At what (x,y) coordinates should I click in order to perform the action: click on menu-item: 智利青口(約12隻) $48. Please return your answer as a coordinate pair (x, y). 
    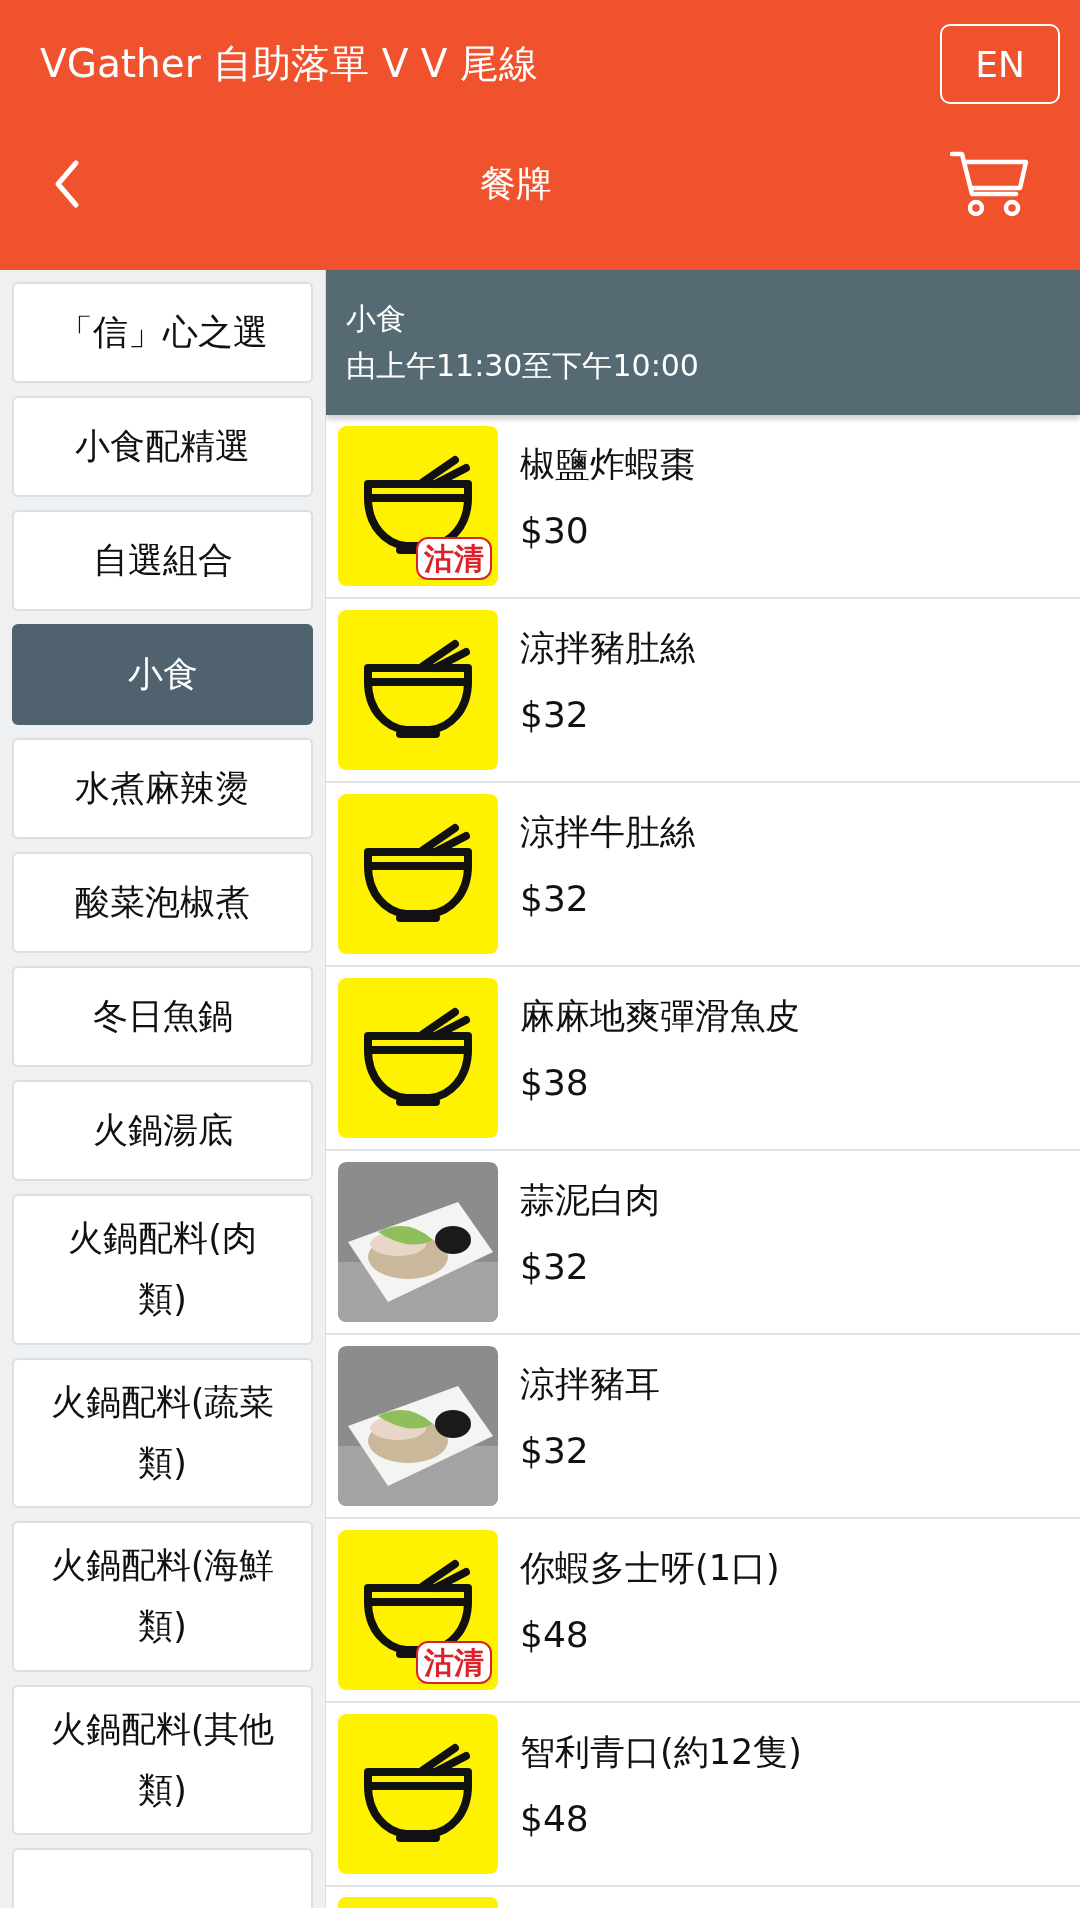
    Looking at the image, I should click on (703, 1795).